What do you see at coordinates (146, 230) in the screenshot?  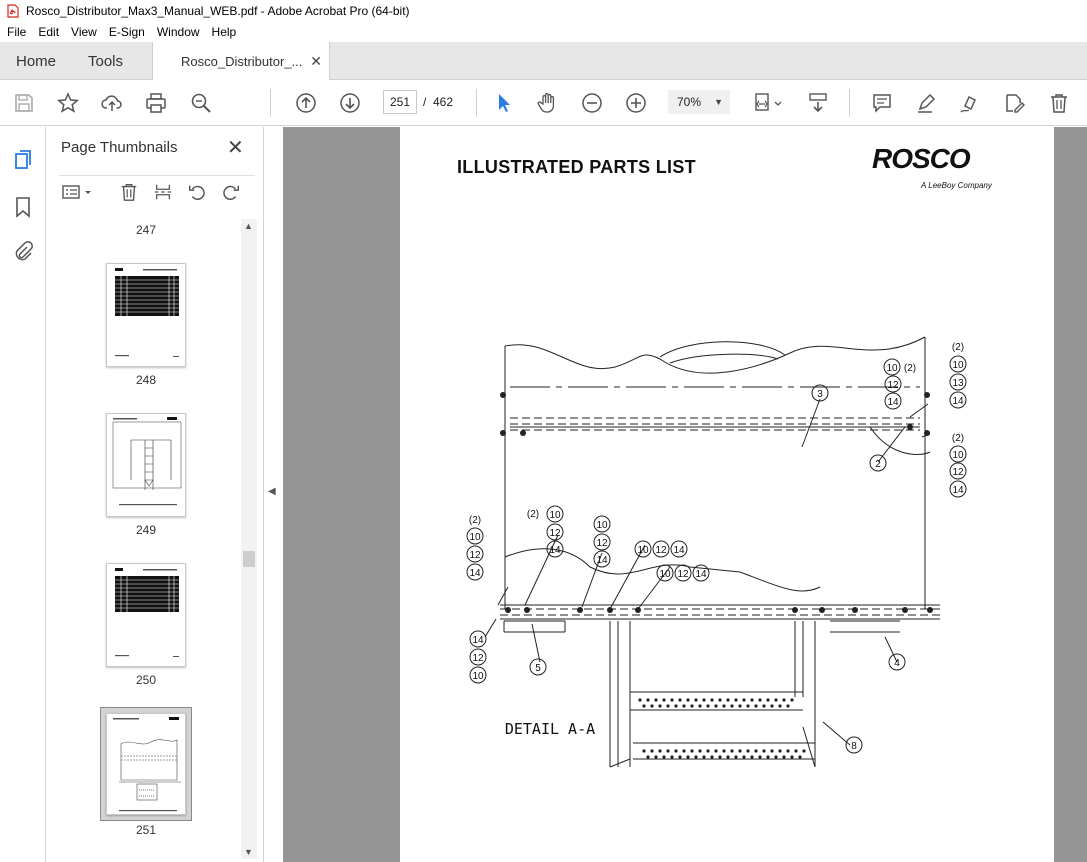 I see `thumbnail-label: 247` at bounding box center [146, 230].